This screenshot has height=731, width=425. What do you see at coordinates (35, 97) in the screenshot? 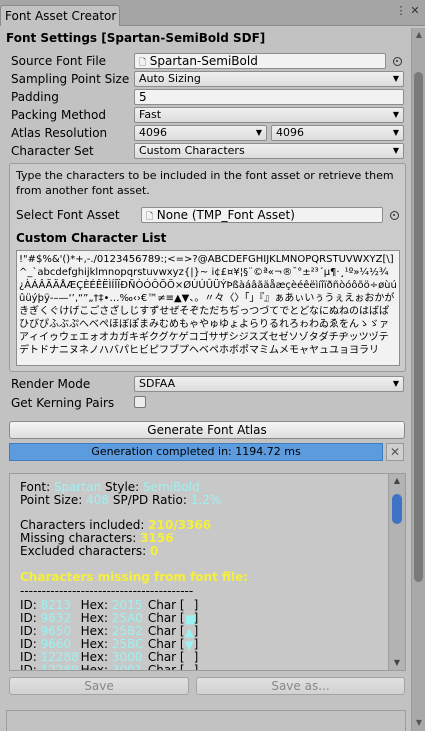
I see `padding-label: Padding` at bounding box center [35, 97].